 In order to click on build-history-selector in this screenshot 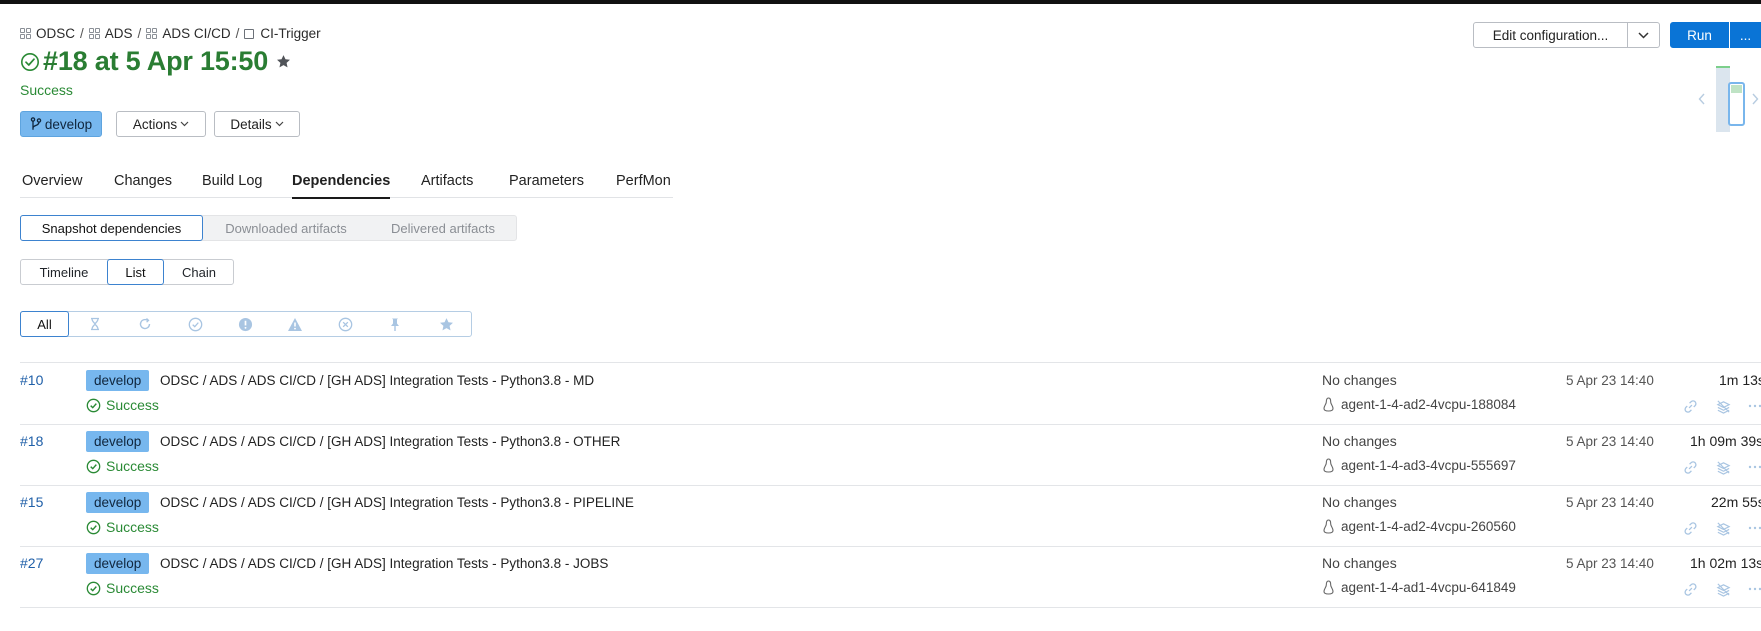, I will do `click(1736, 104)`.